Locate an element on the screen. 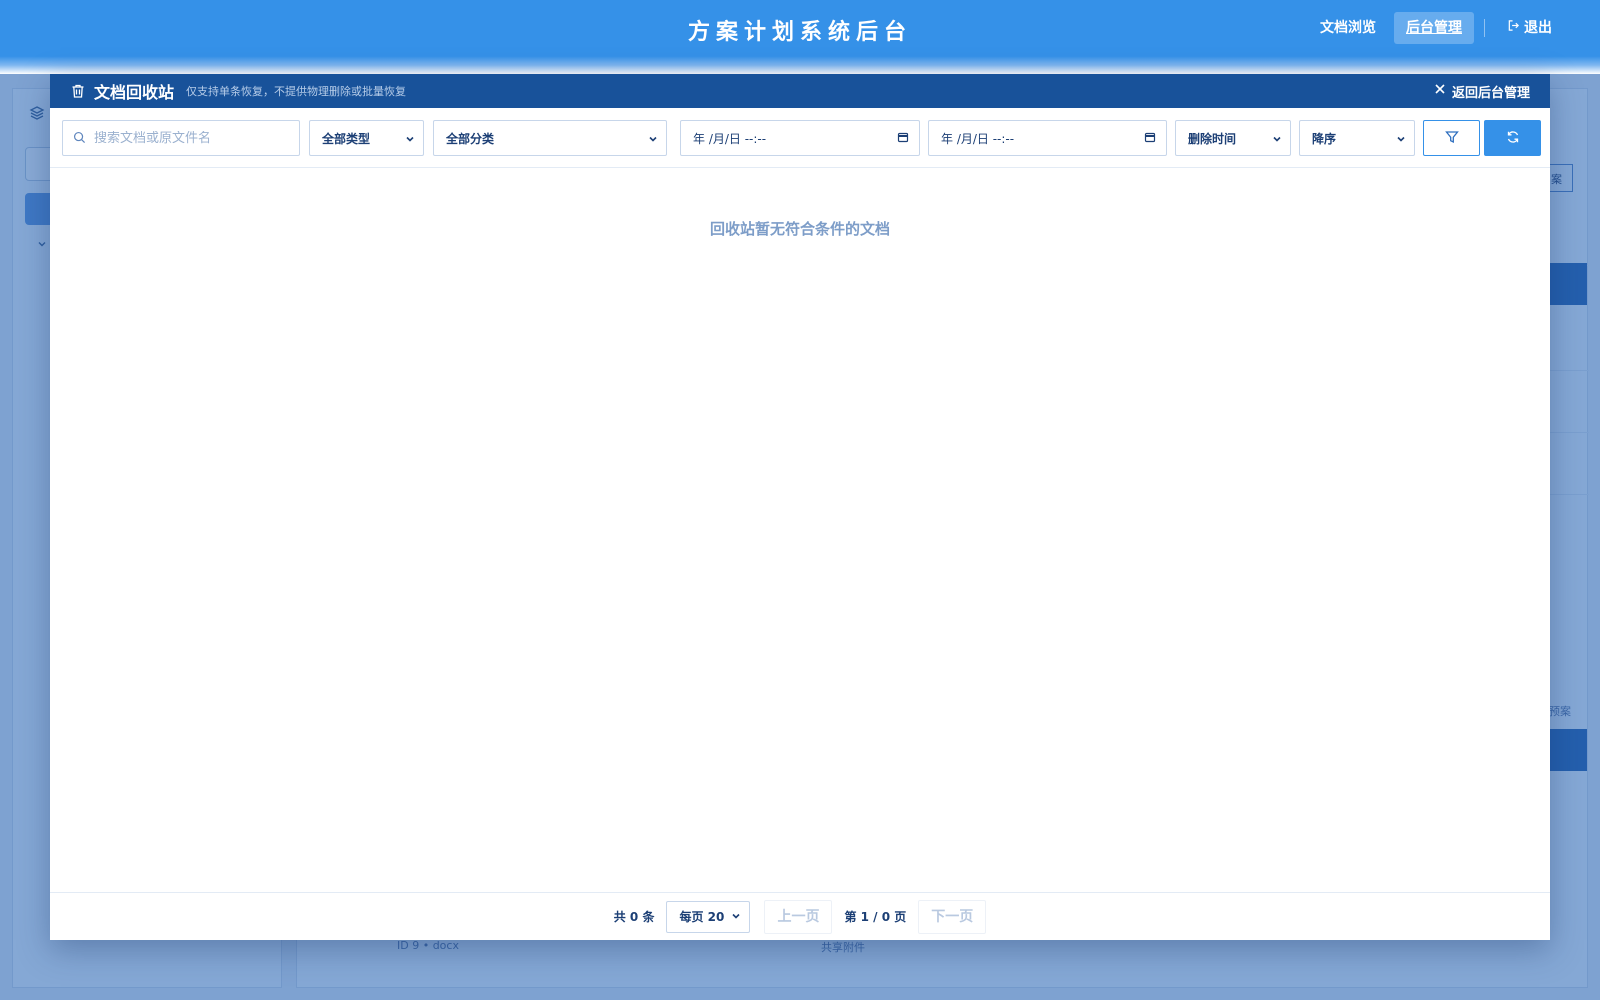 This screenshot has width=1600, height=1000. page-size-select: 每页 20 is located at coordinates (708, 916).